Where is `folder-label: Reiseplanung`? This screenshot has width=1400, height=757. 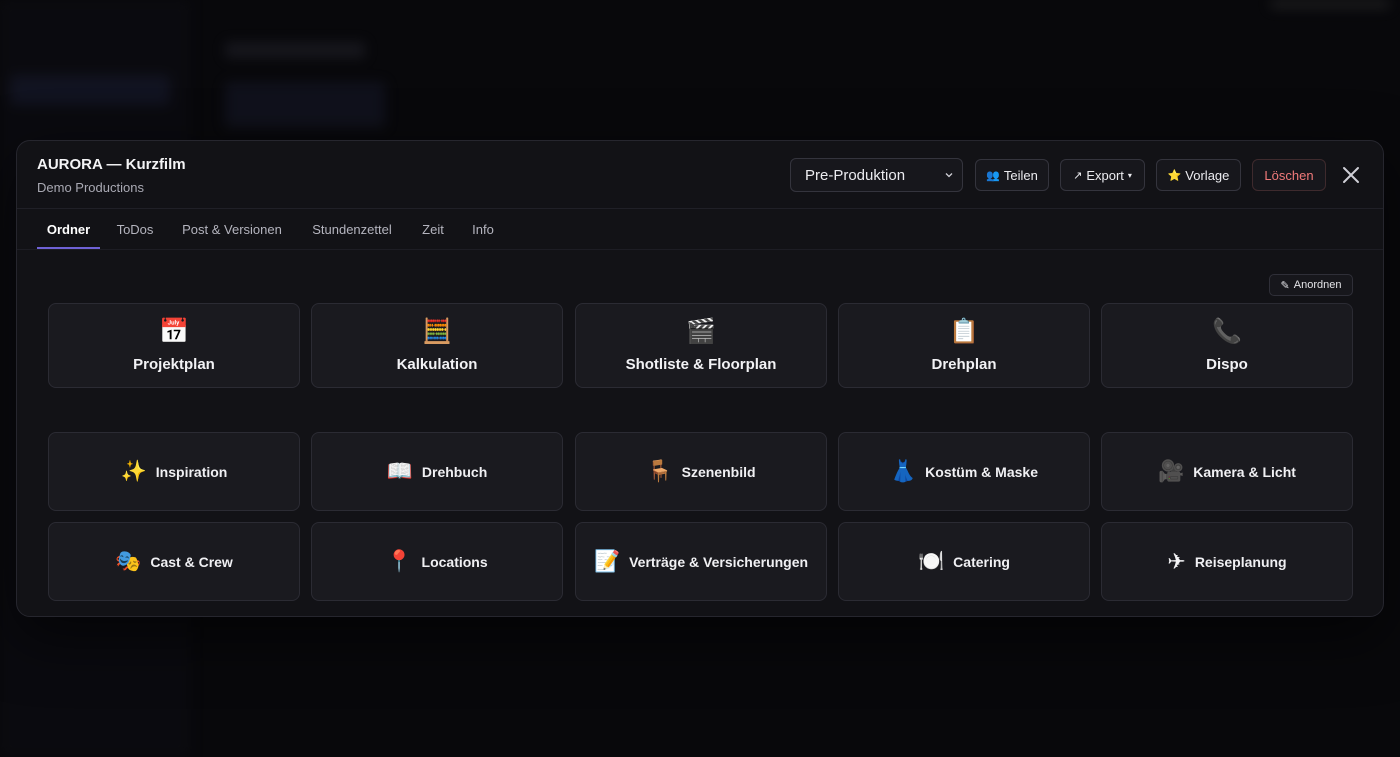 folder-label: Reiseplanung is located at coordinates (1240, 561).